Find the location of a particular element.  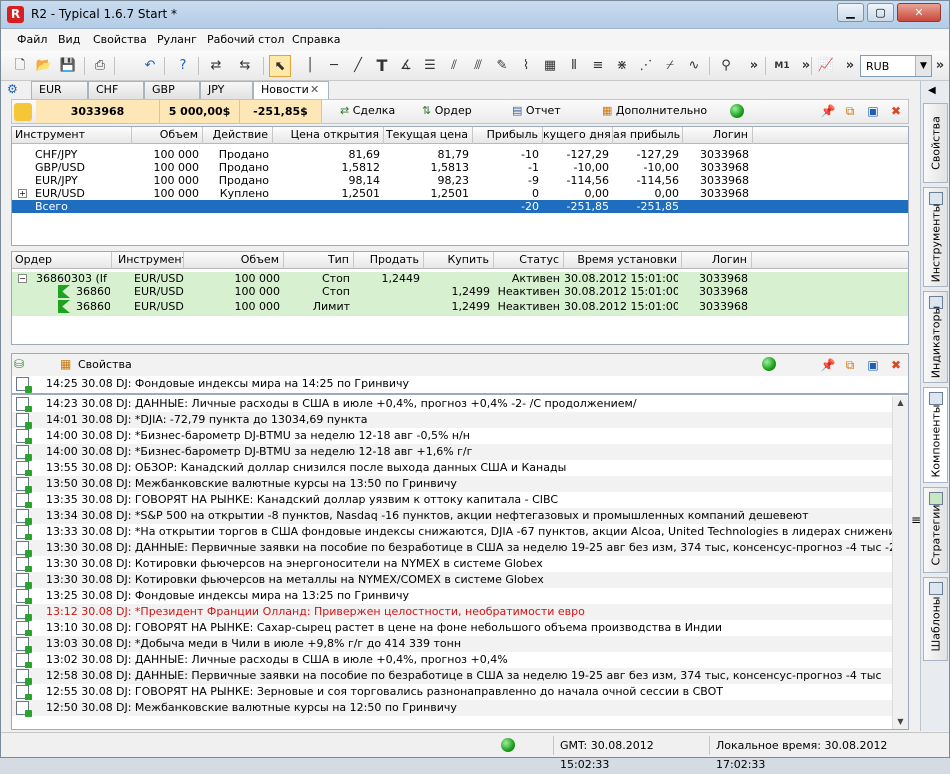

news-scrollbar: ▲ ▼ is located at coordinates (900, 562).